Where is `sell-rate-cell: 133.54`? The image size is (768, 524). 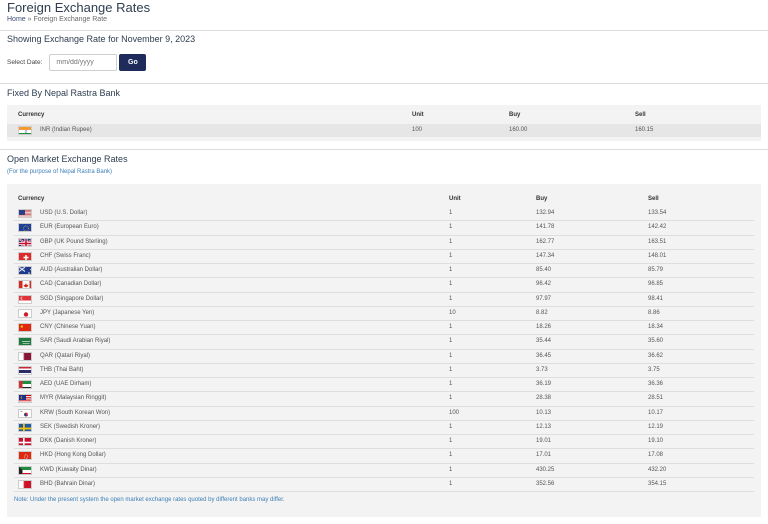
sell-rate-cell: 133.54 is located at coordinates (657, 213).